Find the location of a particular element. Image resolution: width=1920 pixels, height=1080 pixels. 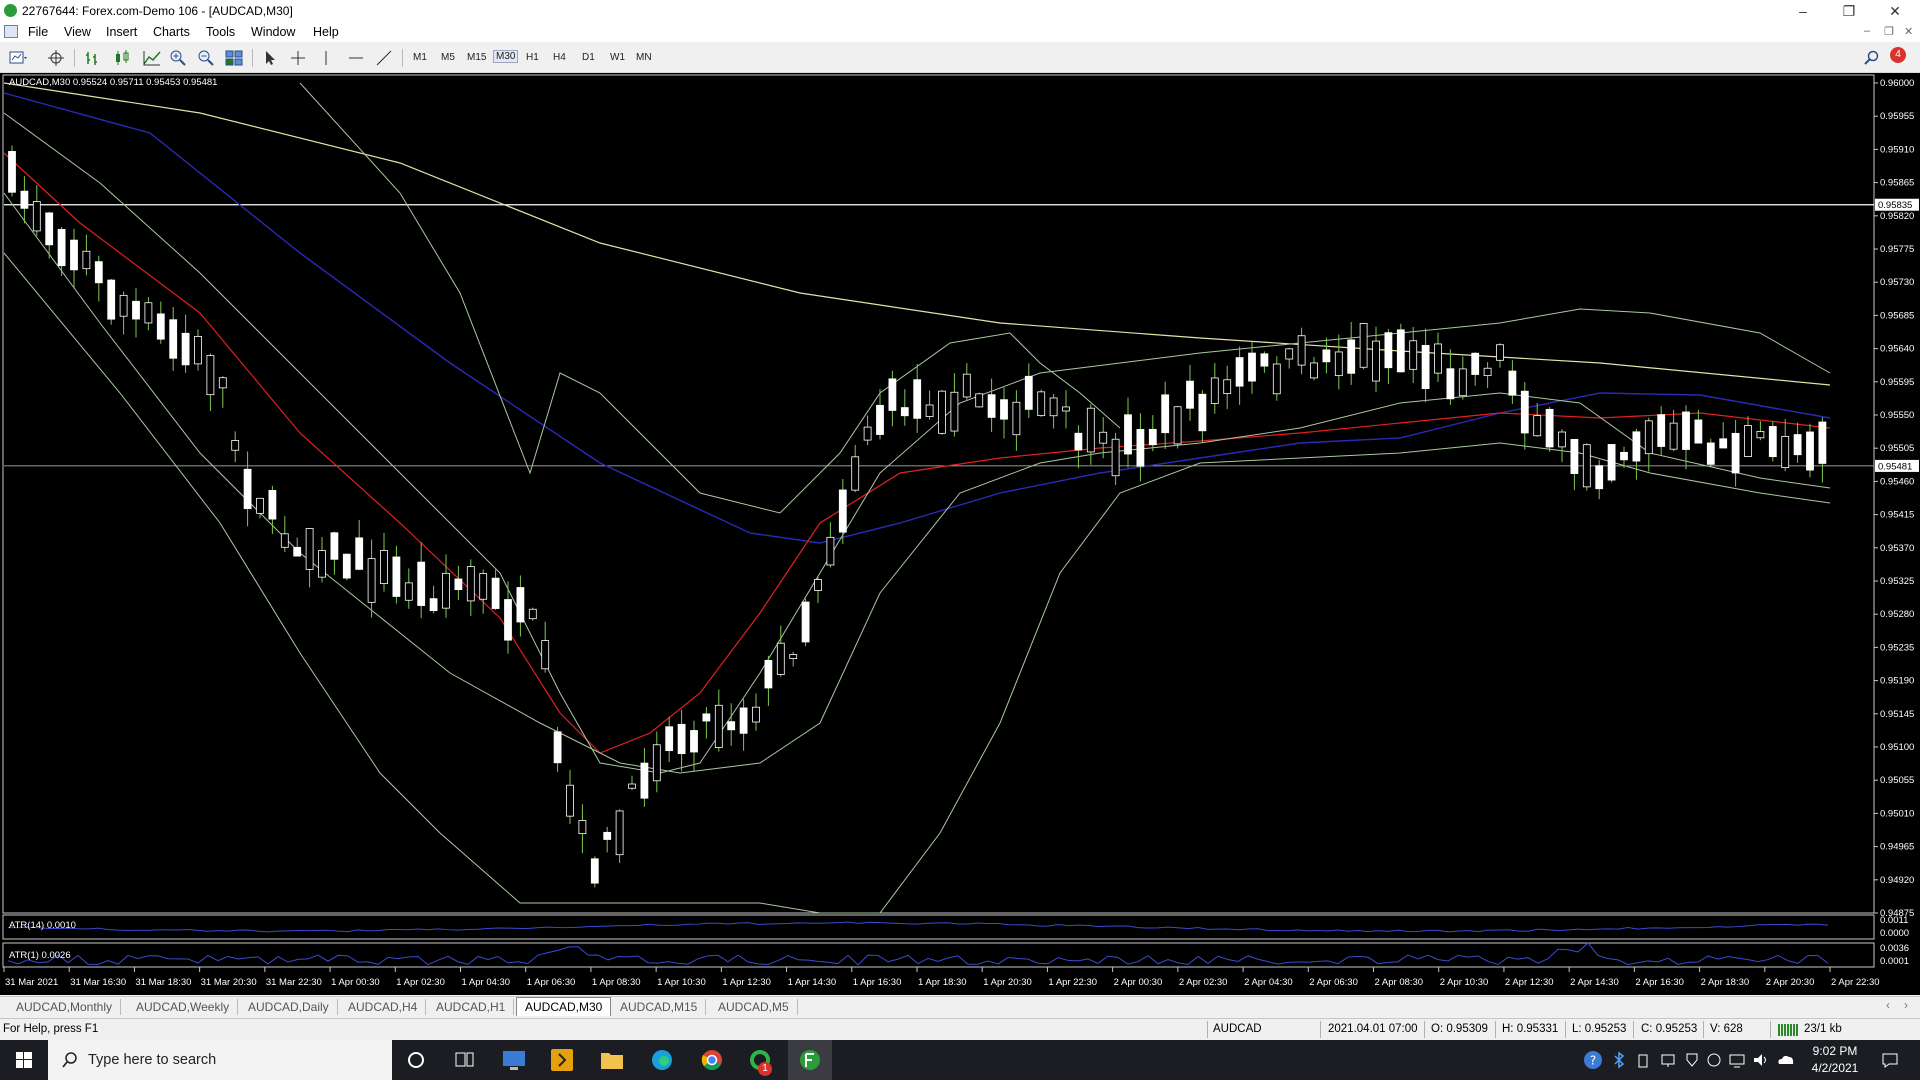

tab-audcad-h4: AUDCAD,H4 is located at coordinates (383, 1007).